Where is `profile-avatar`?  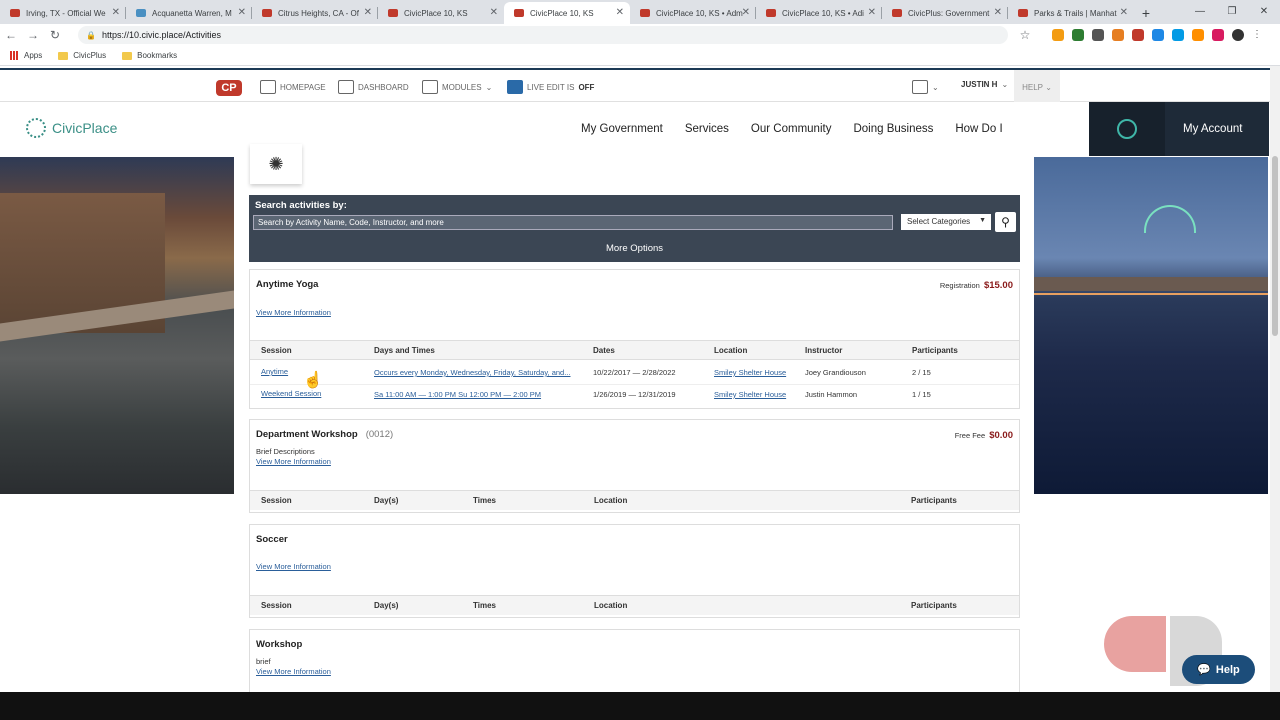 profile-avatar is located at coordinates (1238, 35).